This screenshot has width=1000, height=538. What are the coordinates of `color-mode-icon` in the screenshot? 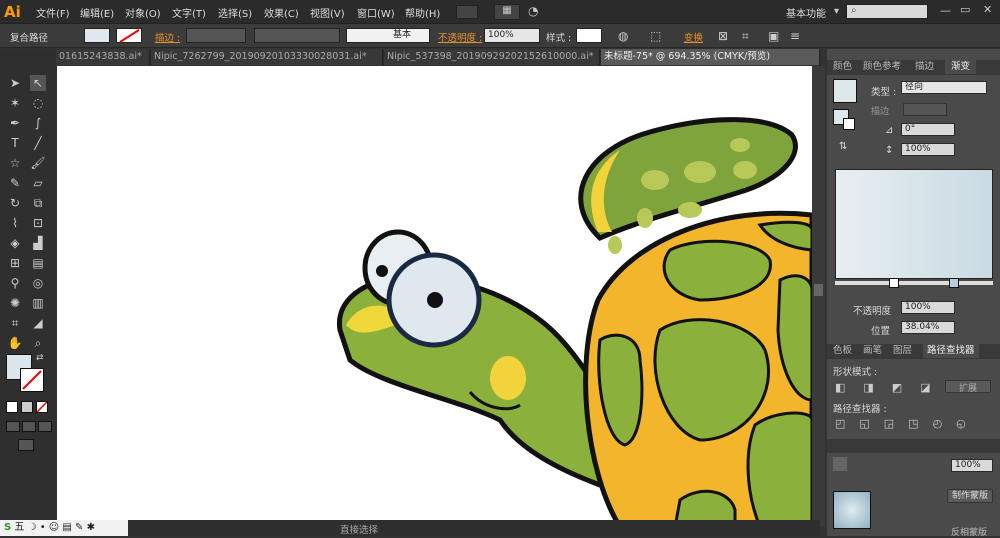 It's located at (12, 407).